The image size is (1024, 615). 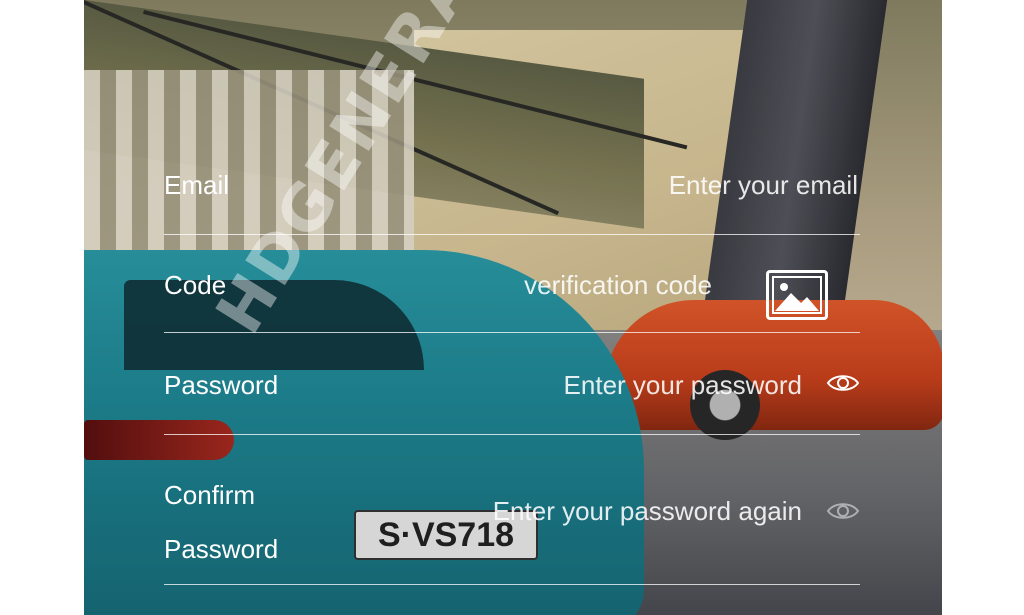 I want to click on captcha-image-button, so click(x=797, y=295).